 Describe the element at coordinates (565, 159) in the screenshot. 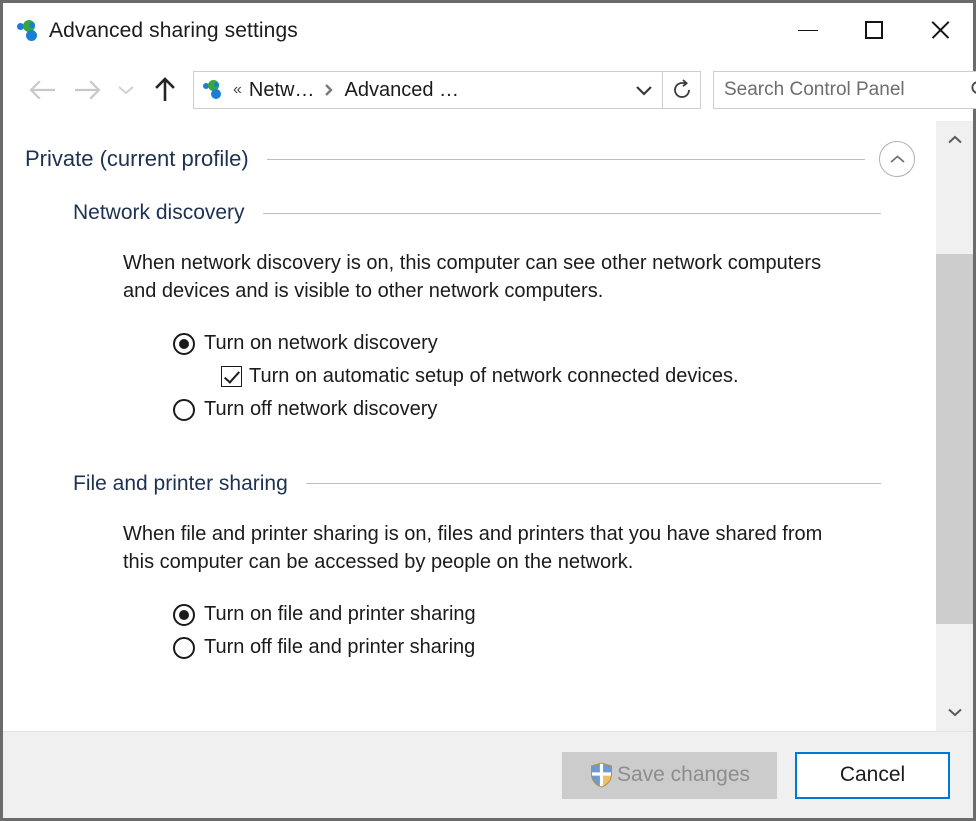

I see `profile-rule` at that location.